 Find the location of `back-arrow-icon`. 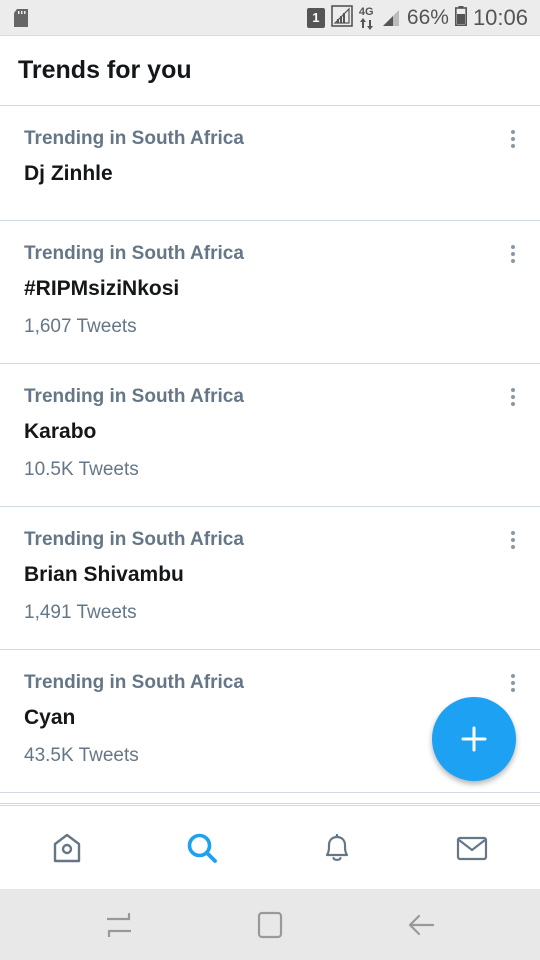

back-arrow-icon is located at coordinates (421, 925).